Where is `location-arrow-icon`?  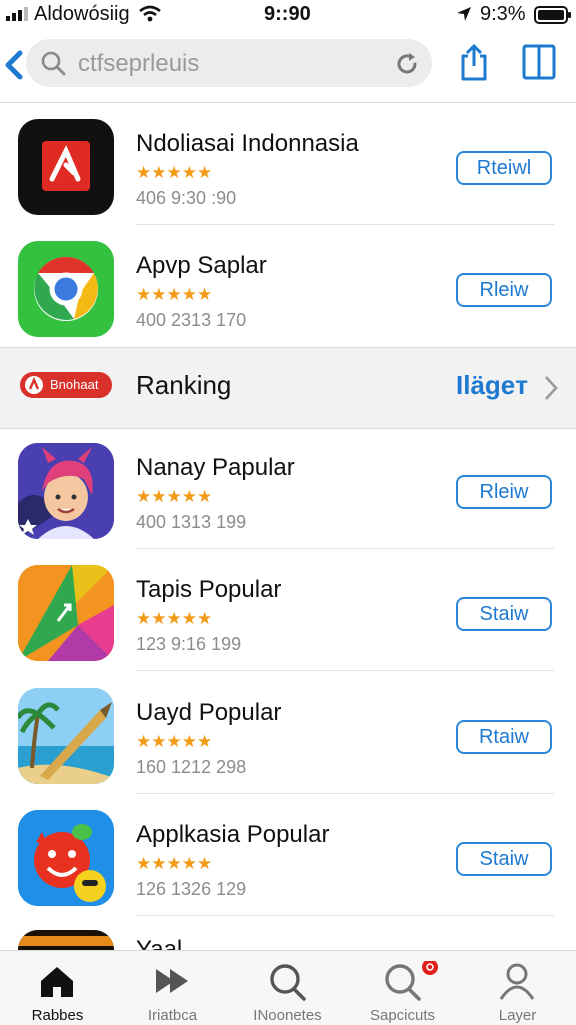 location-arrow-icon is located at coordinates (464, 14).